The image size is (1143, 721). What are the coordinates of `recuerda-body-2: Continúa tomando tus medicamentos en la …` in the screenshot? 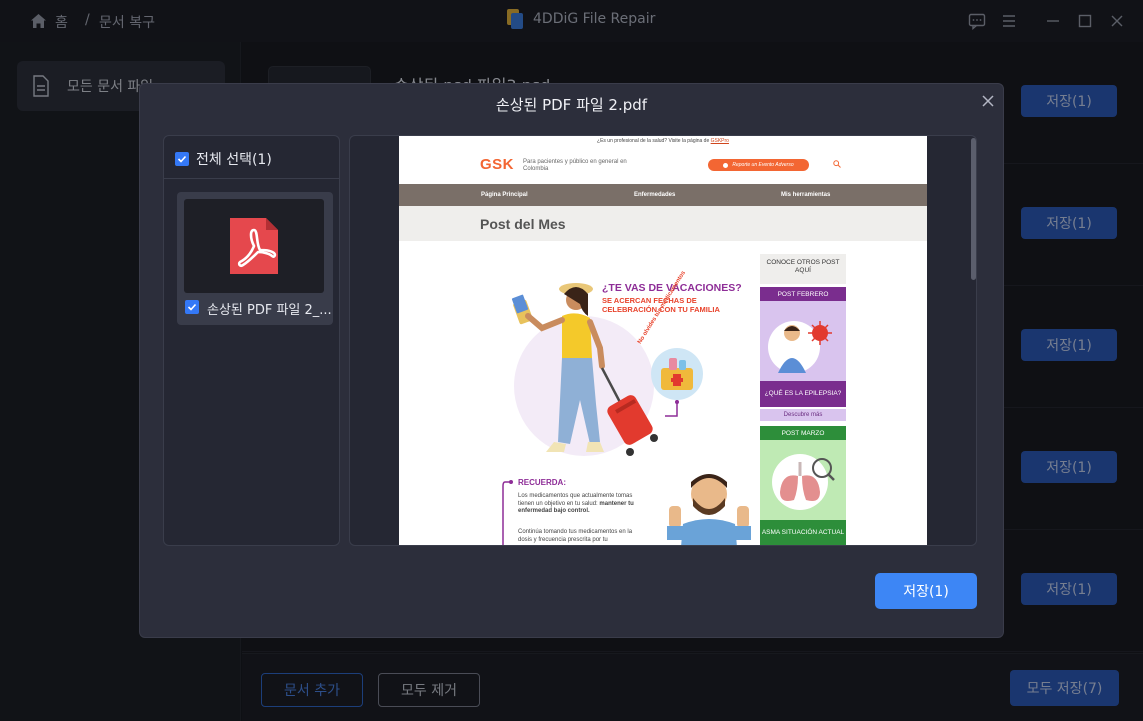 It's located at (575, 536).